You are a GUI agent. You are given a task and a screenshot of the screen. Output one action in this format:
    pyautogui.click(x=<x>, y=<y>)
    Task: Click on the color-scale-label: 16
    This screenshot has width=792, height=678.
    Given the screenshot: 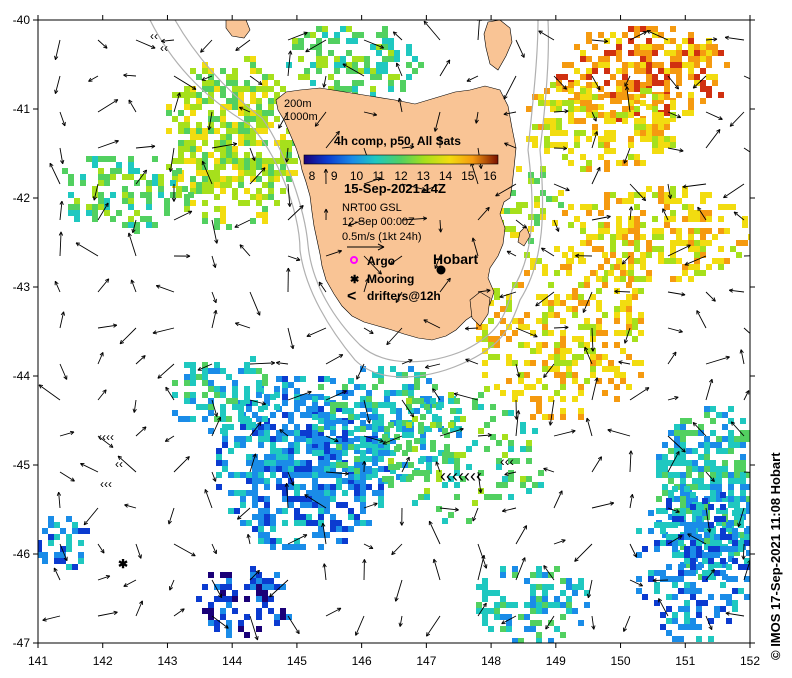 What is the action you would take?
    pyautogui.click(x=490, y=176)
    